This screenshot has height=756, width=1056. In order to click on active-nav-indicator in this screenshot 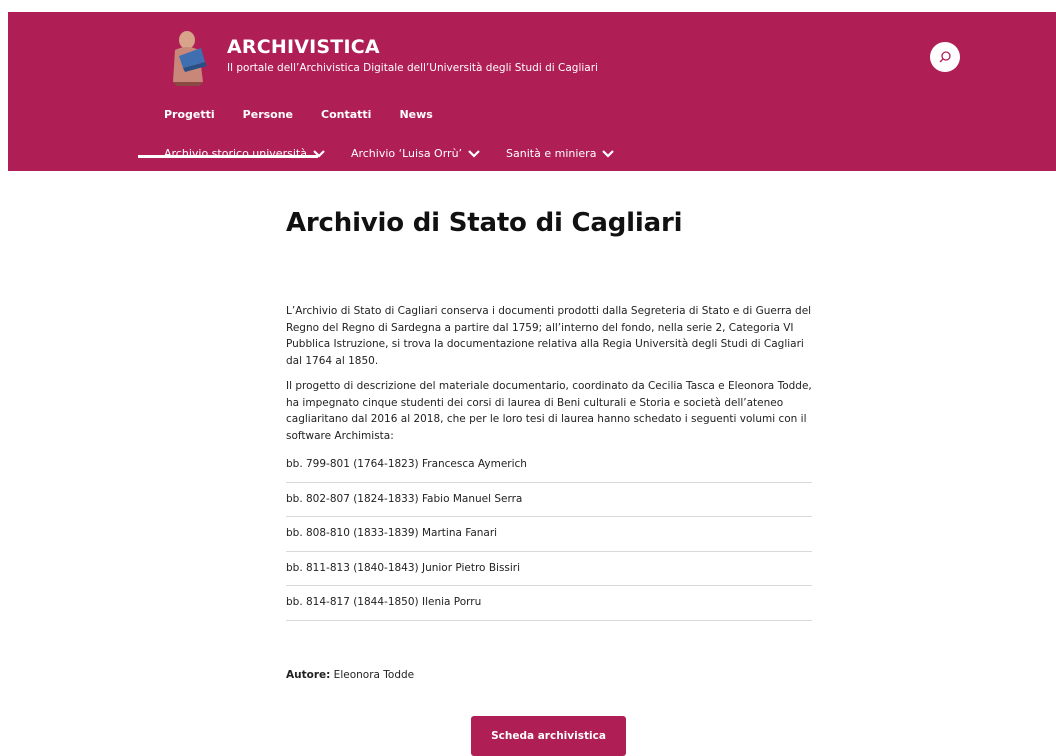, I will do `click(228, 156)`.